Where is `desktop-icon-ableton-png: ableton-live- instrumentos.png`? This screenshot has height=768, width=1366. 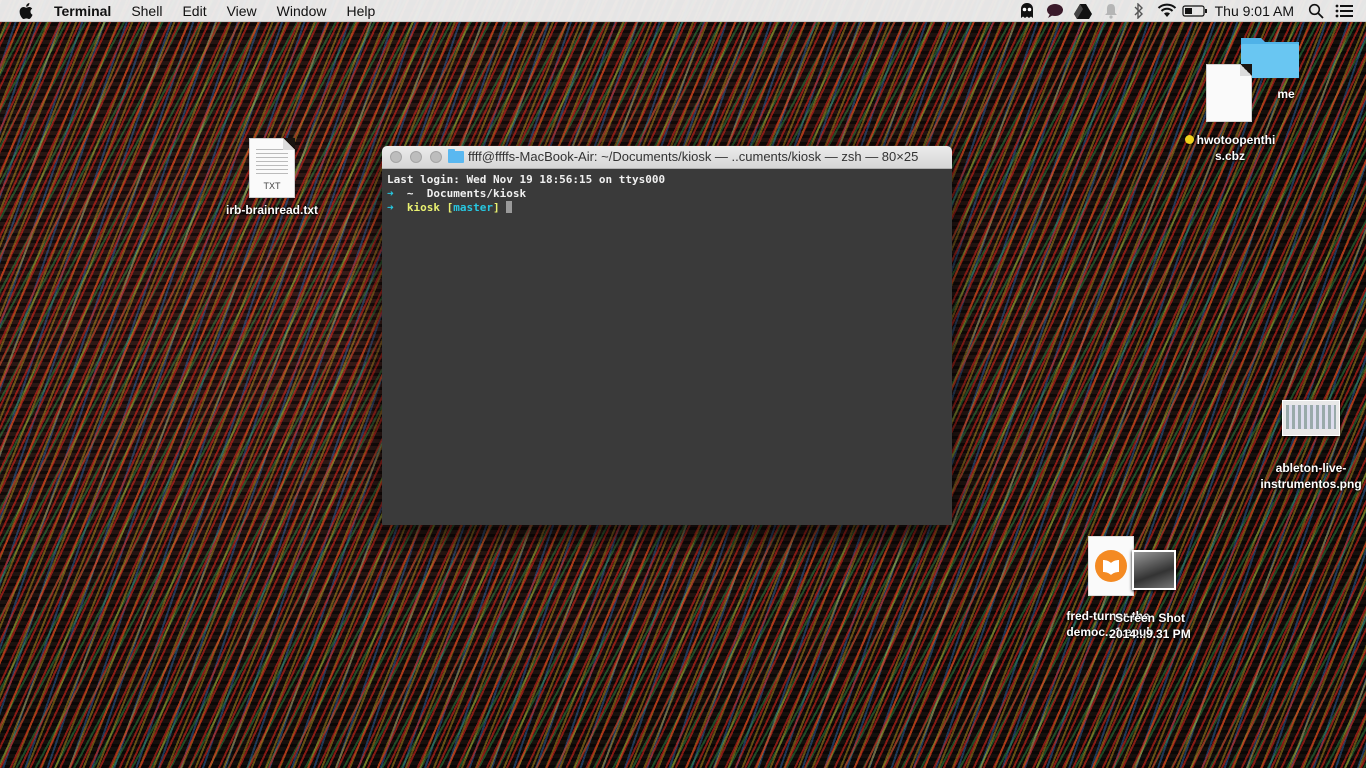 desktop-icon-ableton-png: ableton-live- instrumentos.png is located at coordinates (1311, 446).